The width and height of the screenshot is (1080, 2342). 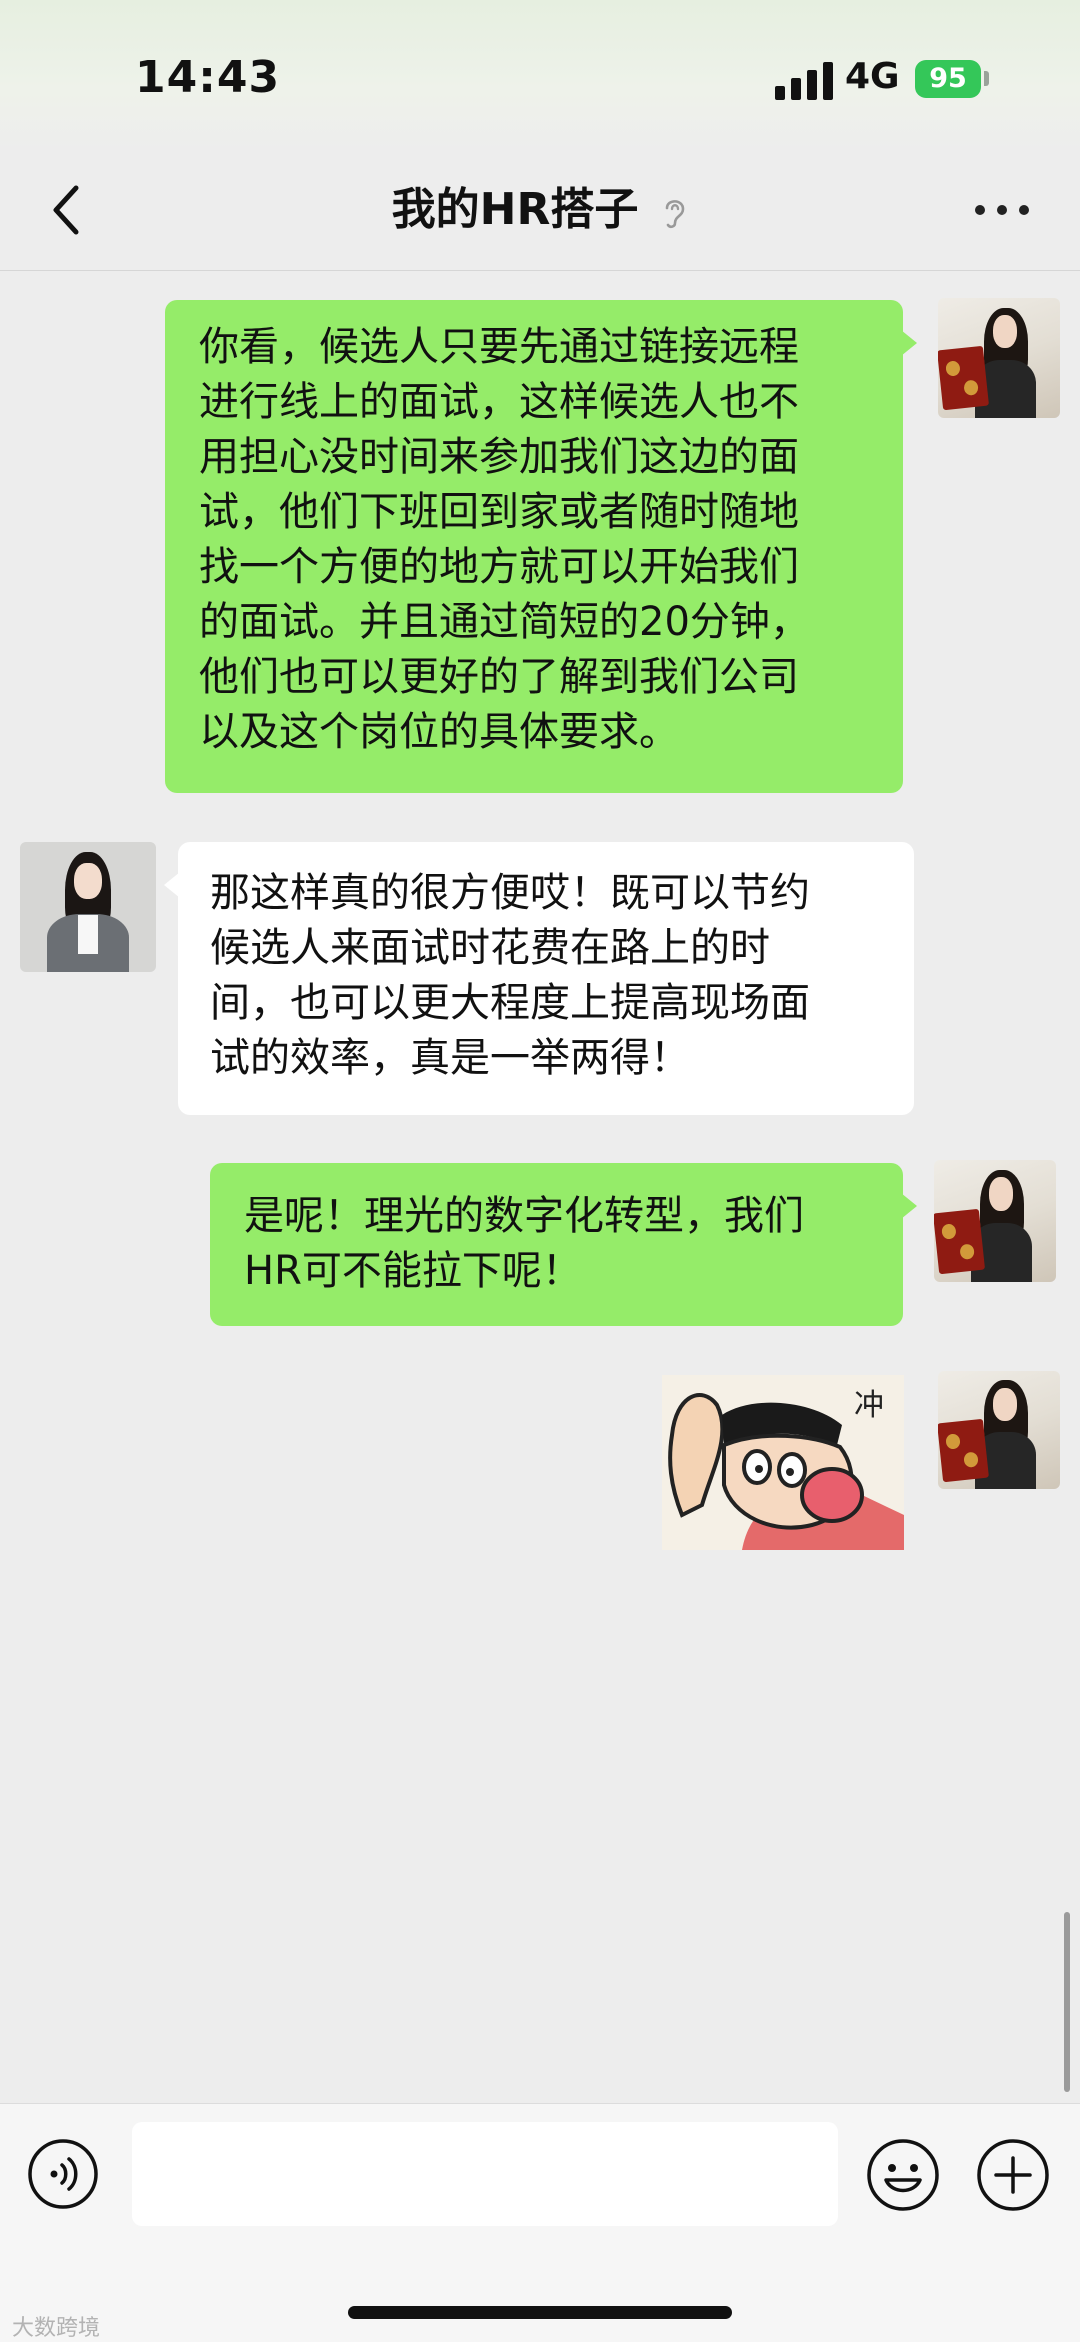 What do you see at coordinates (499, 677) in the screenshot?
I see `message-line: 他们也可以更好的了解到我们公司` at bounding box center [499, 677].